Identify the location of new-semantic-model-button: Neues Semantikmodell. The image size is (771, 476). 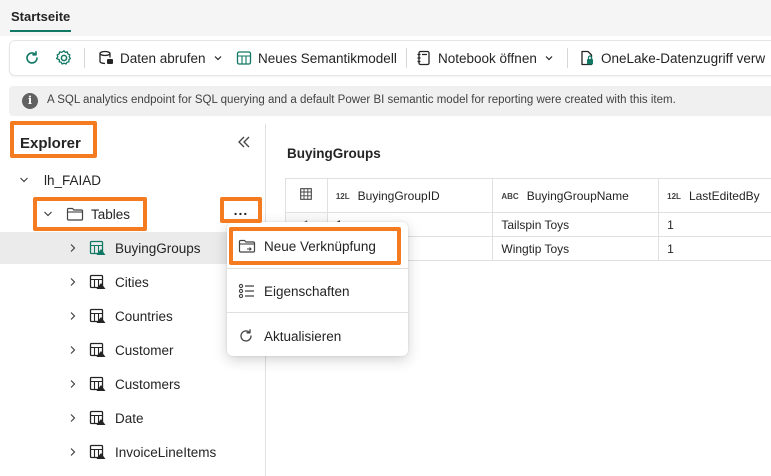
(316, 58).